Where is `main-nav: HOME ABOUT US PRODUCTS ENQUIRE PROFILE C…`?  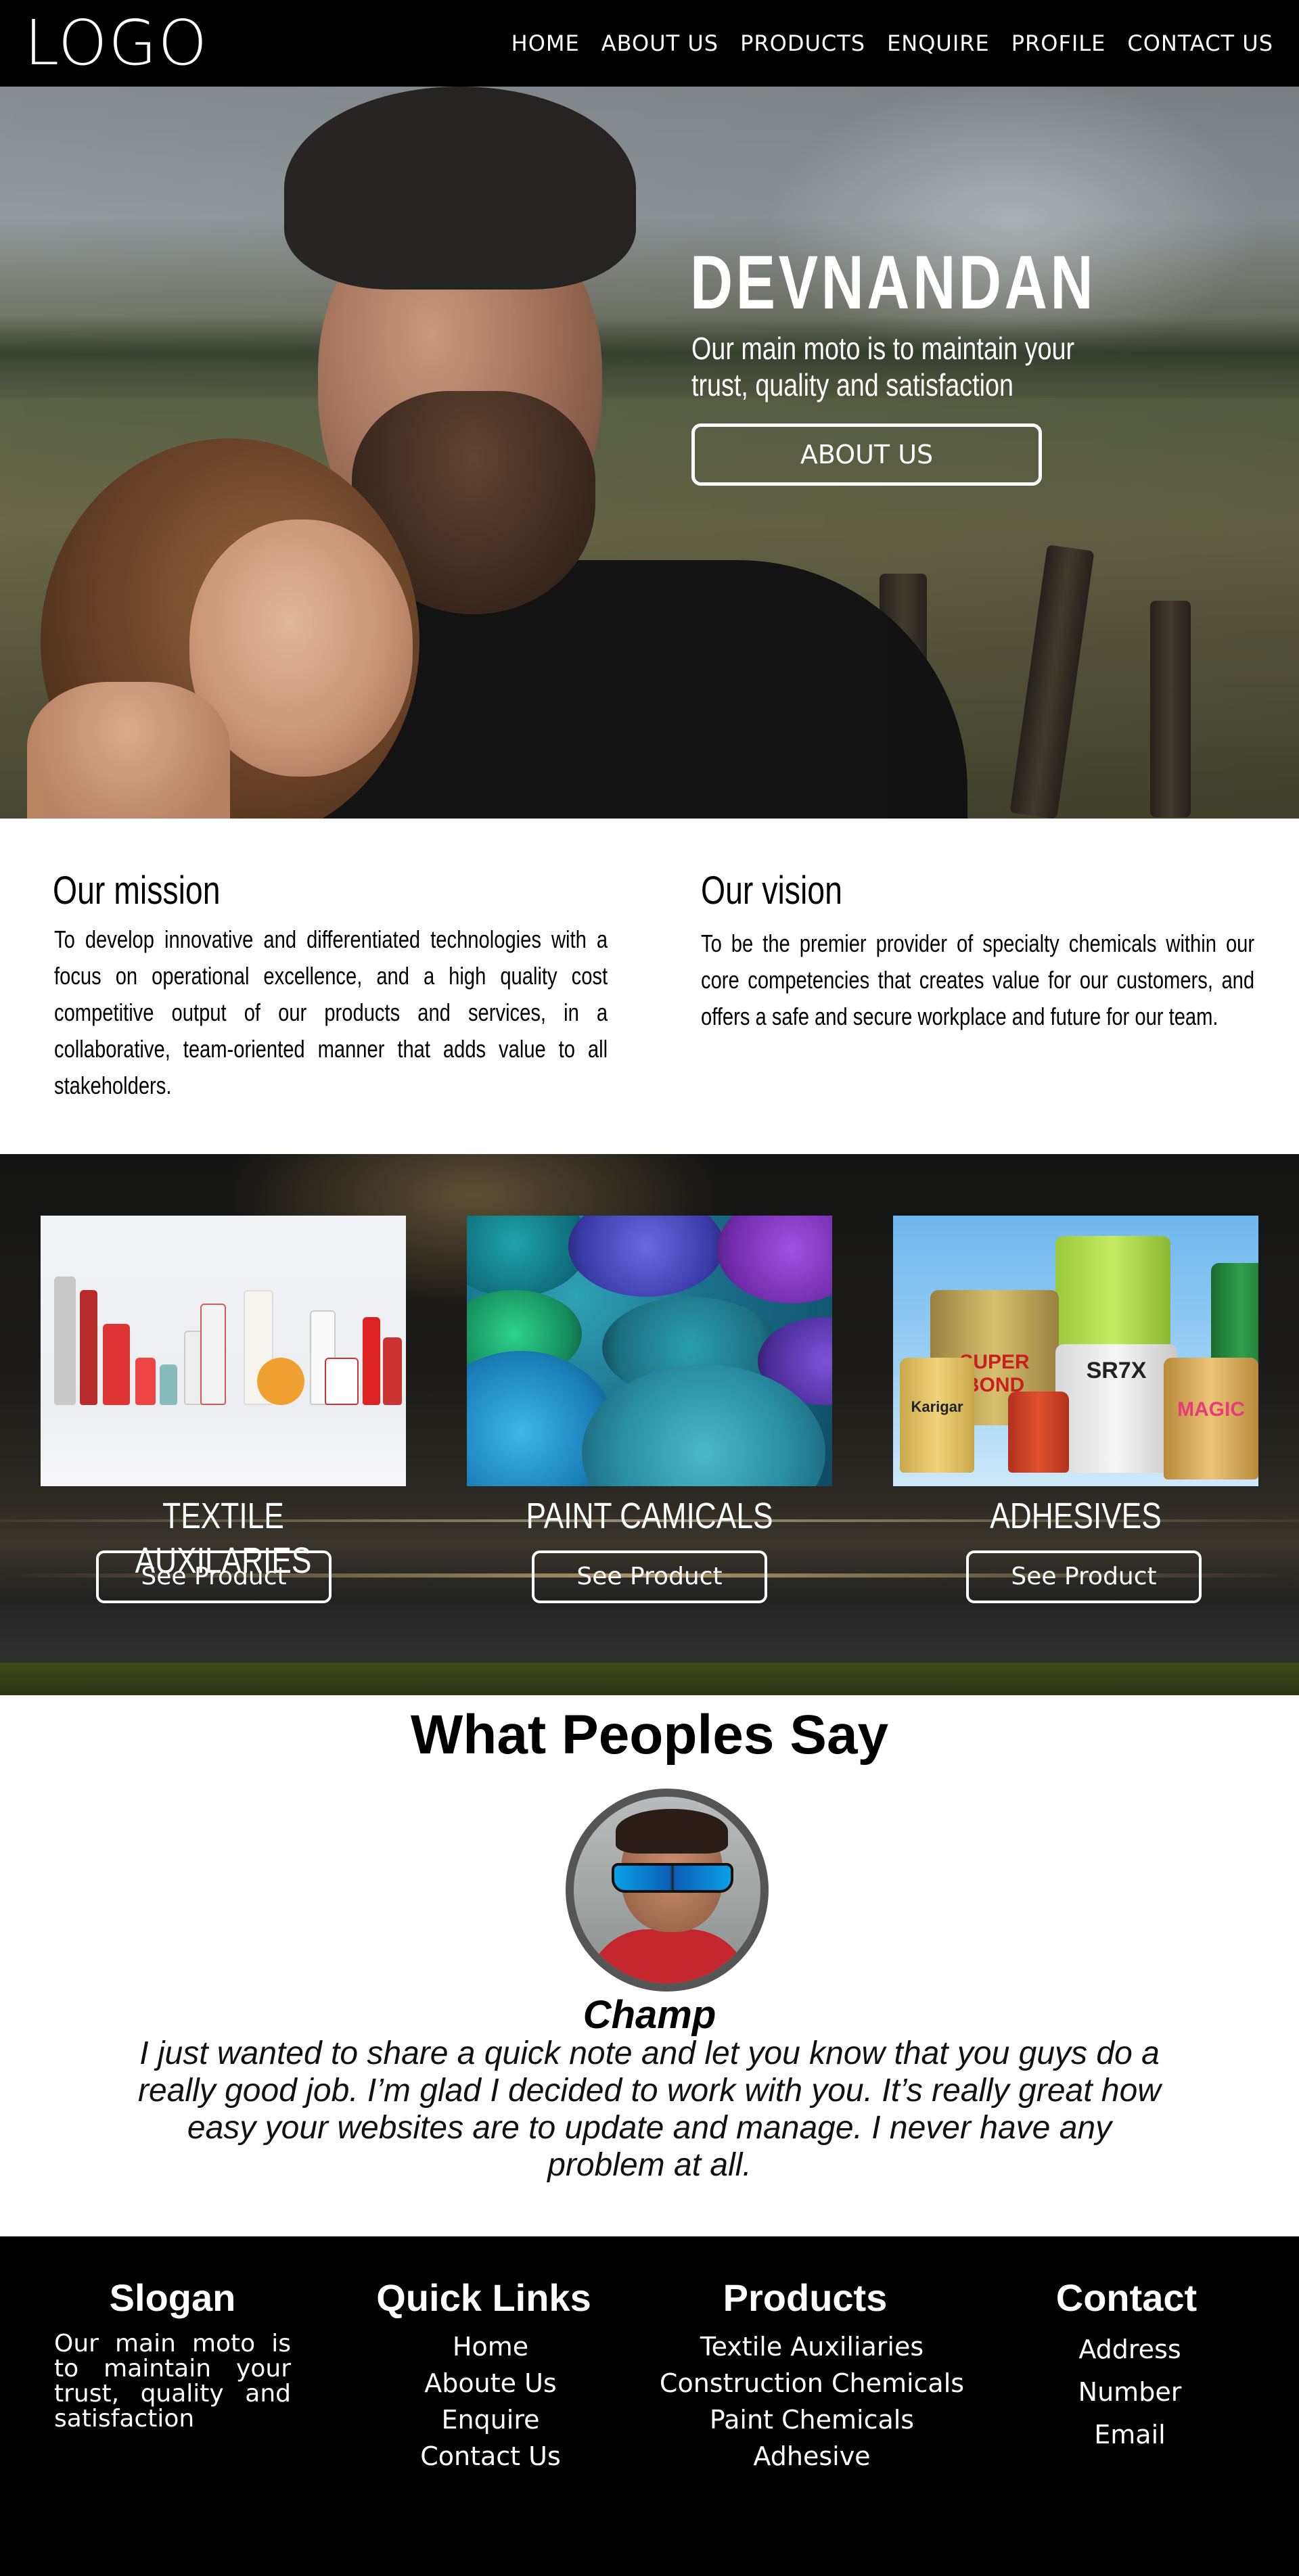 main-nav: HOME ABOUT US PRODUCTS ENQUIRE PROFILE C… is located at coordinates (881, 43).